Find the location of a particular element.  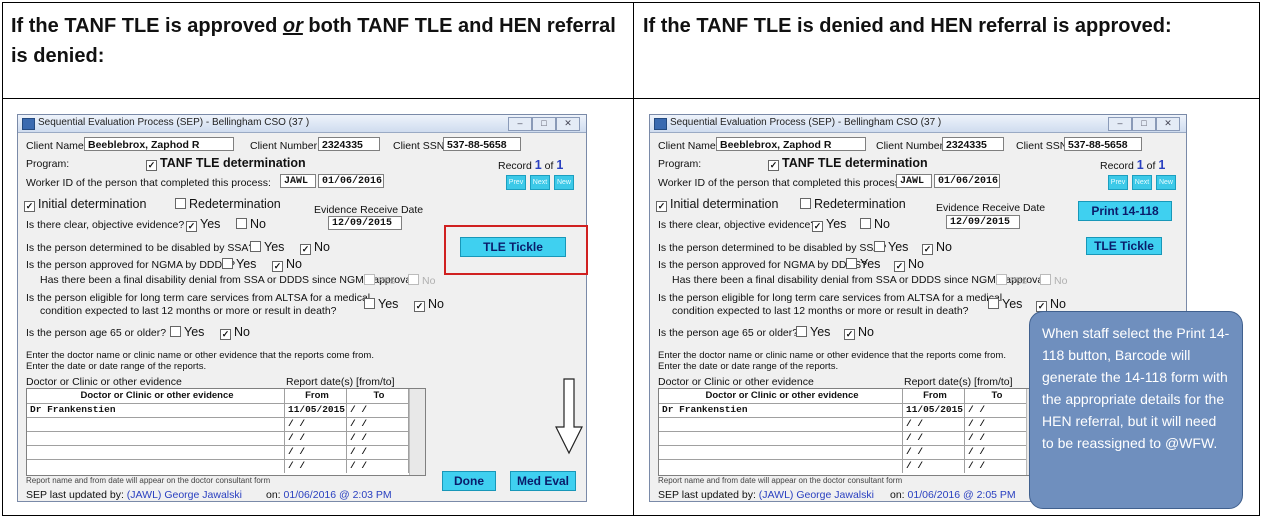

med-eval-button: Med Eval is located at coordinates (543, 481).